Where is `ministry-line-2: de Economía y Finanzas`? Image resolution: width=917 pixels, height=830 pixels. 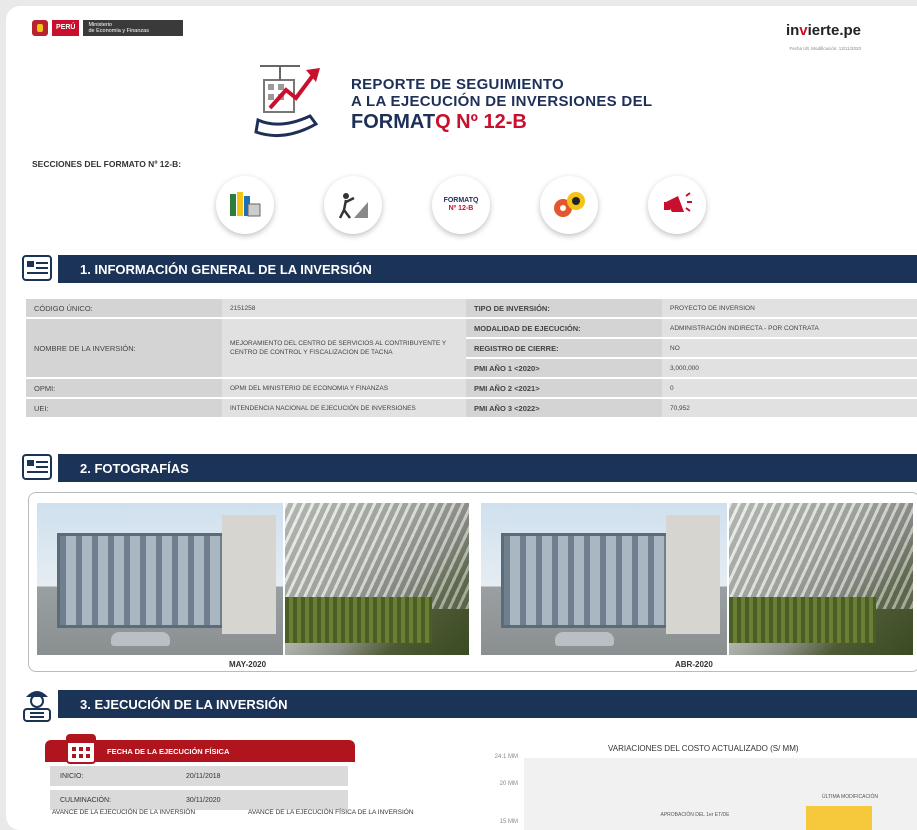
ministry-line-2: de Economía y Finanzas is located at coordinates (118, 31).